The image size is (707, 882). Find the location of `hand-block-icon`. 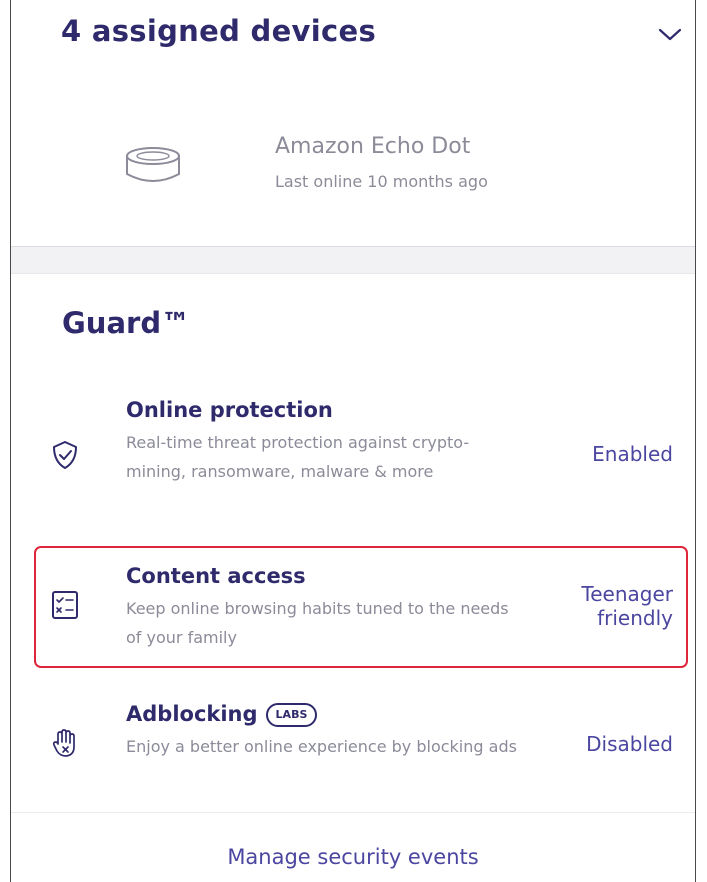

hand-block-icon is located at coordinates (63, 743).